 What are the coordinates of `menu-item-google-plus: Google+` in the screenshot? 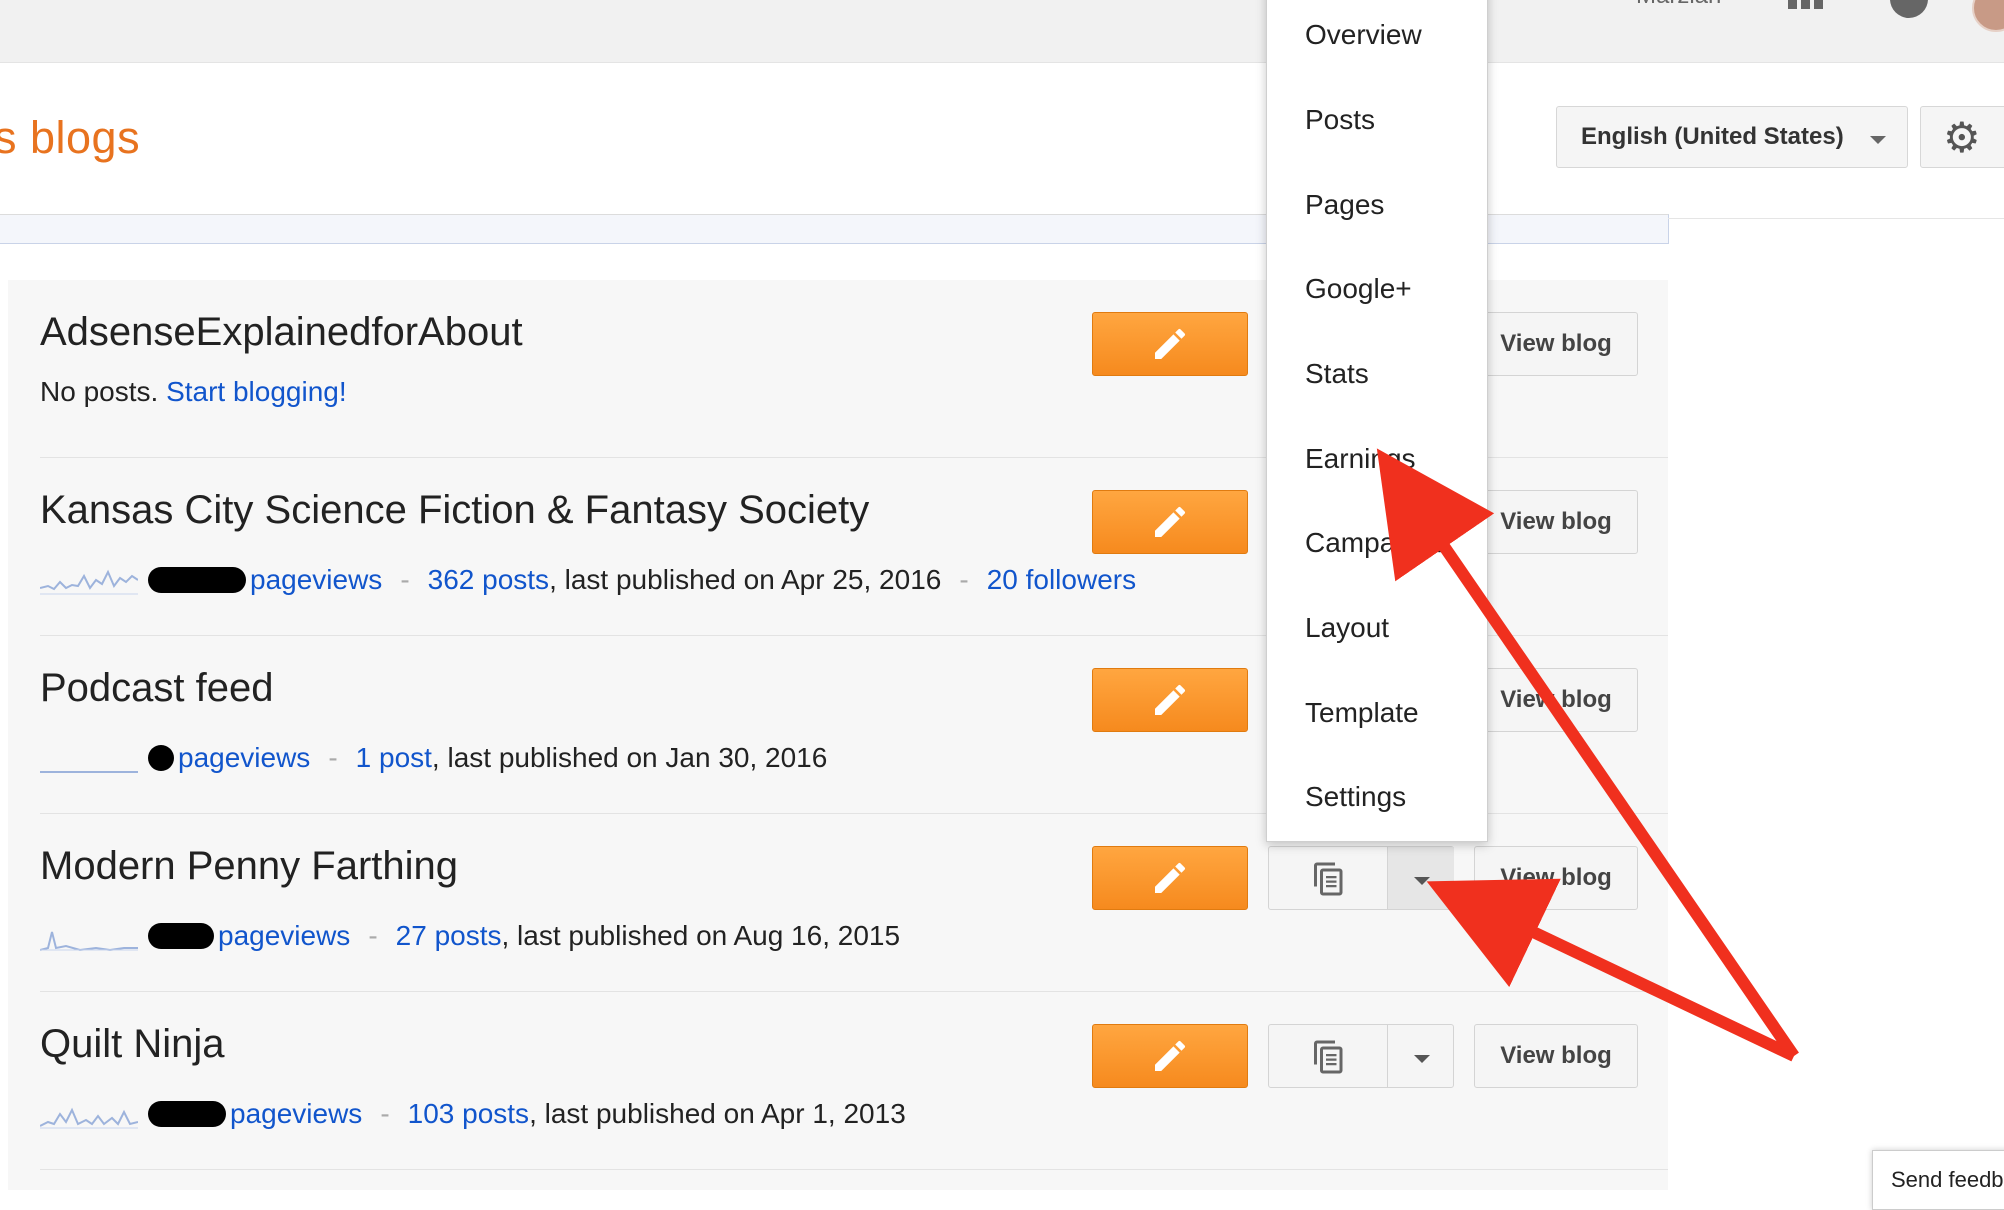 It's located at (1358, 289).